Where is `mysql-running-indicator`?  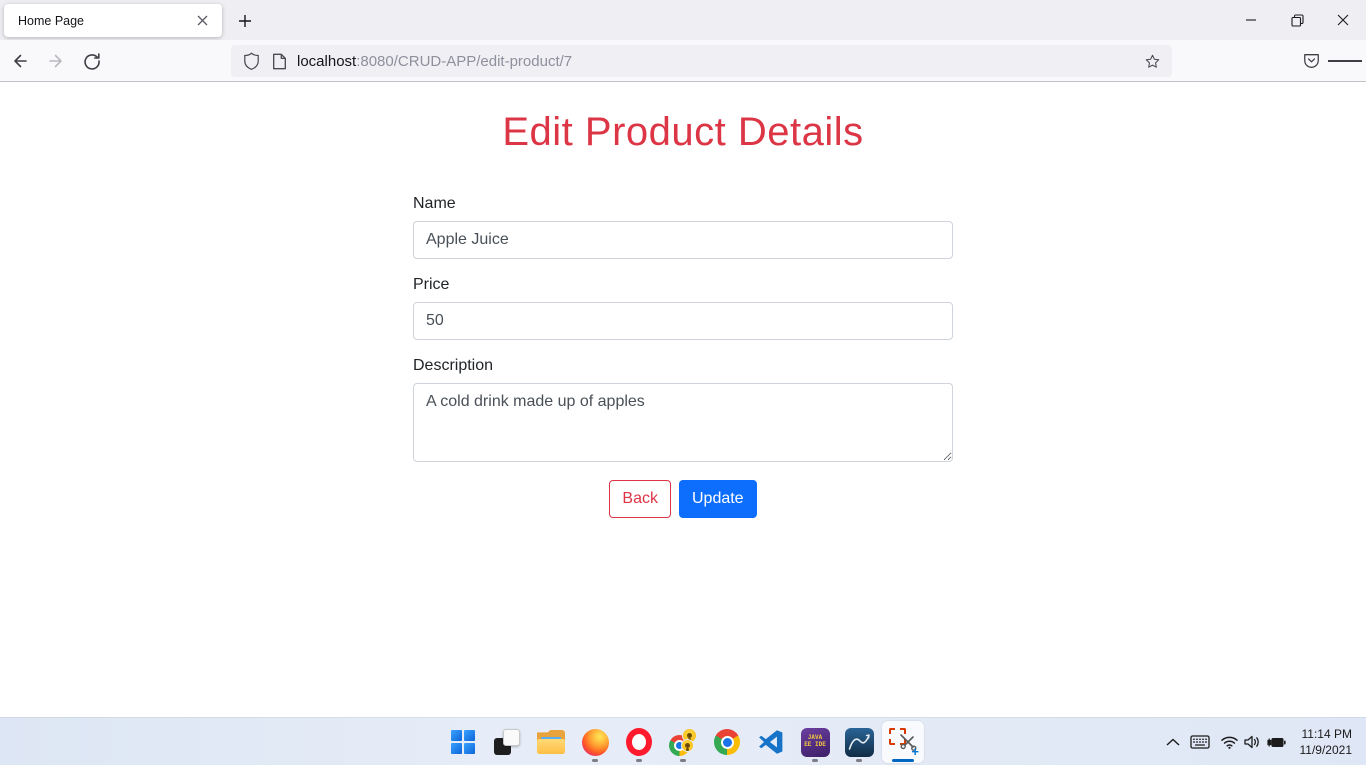 mysql-running-indicator is located at coordinates (859, 760).